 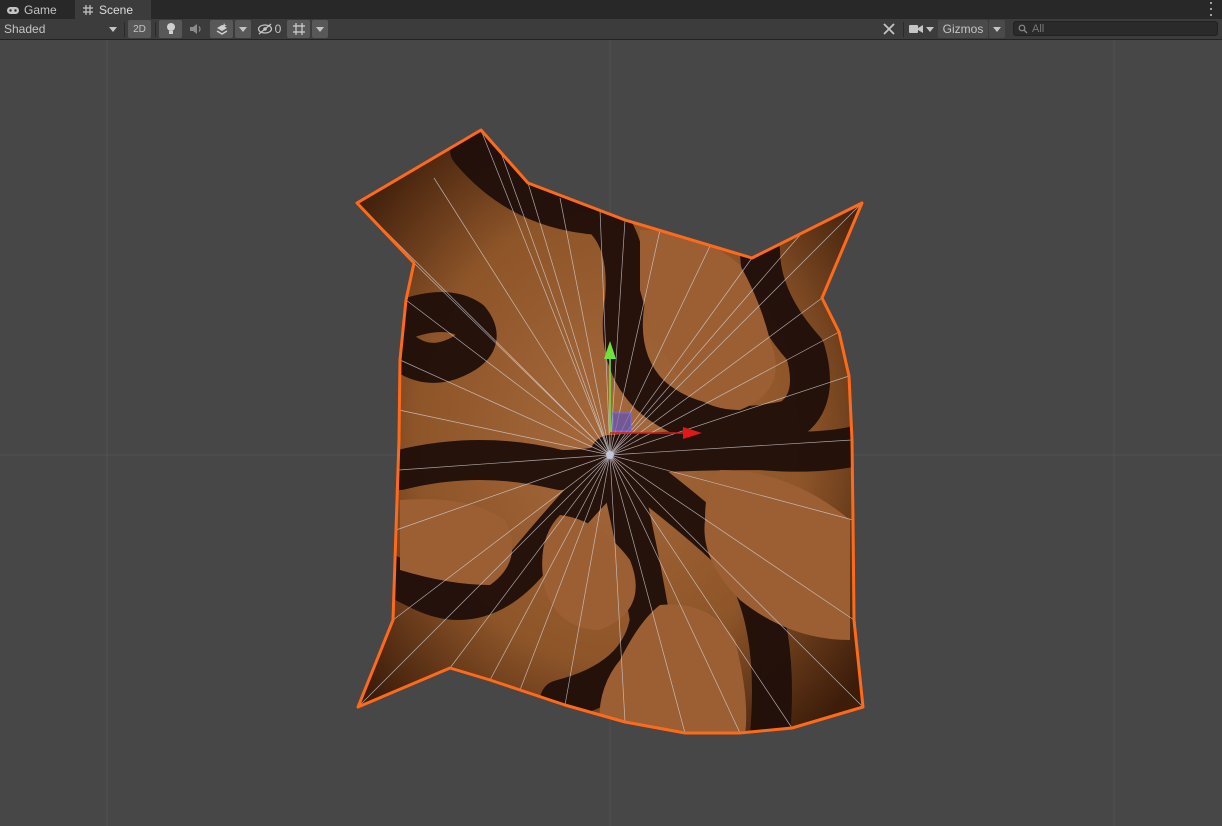 What do you see at coordinates (278, 29) in the screenshot?
I see `hidden-count: 0` at bounding box center [278, 29].